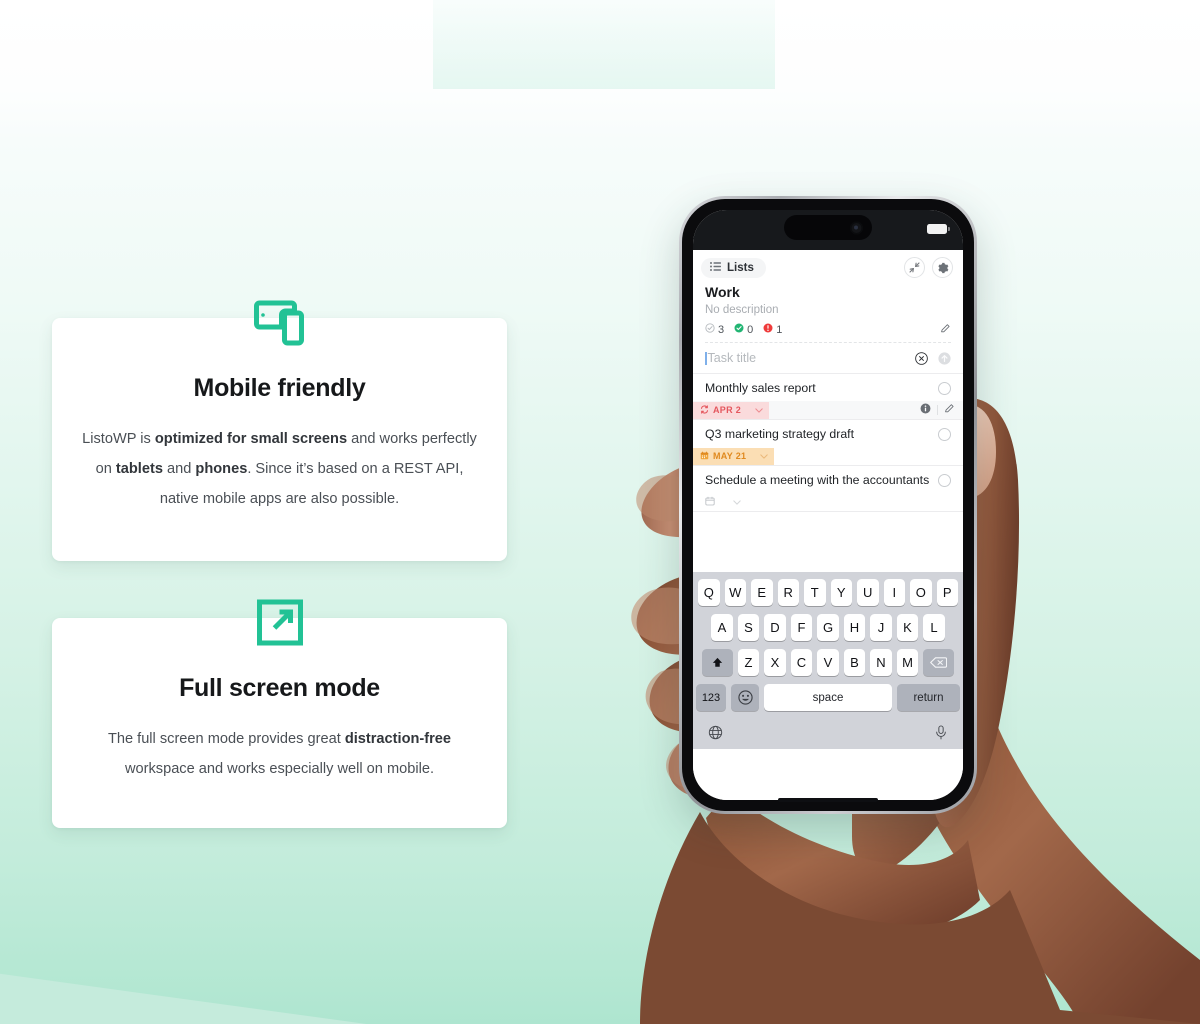 The image size is (1200, 1024). What do you see at coordinates (854, 662) in the screenshot?
I see `key-b: B` at bounding box center [854, 662].